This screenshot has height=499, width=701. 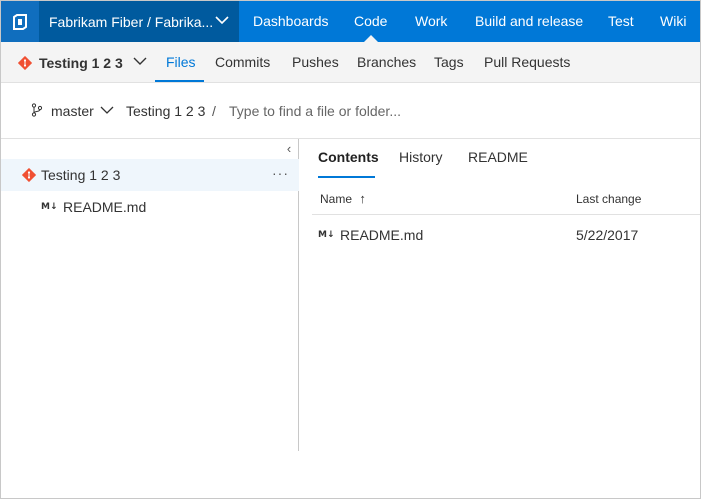 I want to click on tab-commits: Commits, so click(x=242, y=62).